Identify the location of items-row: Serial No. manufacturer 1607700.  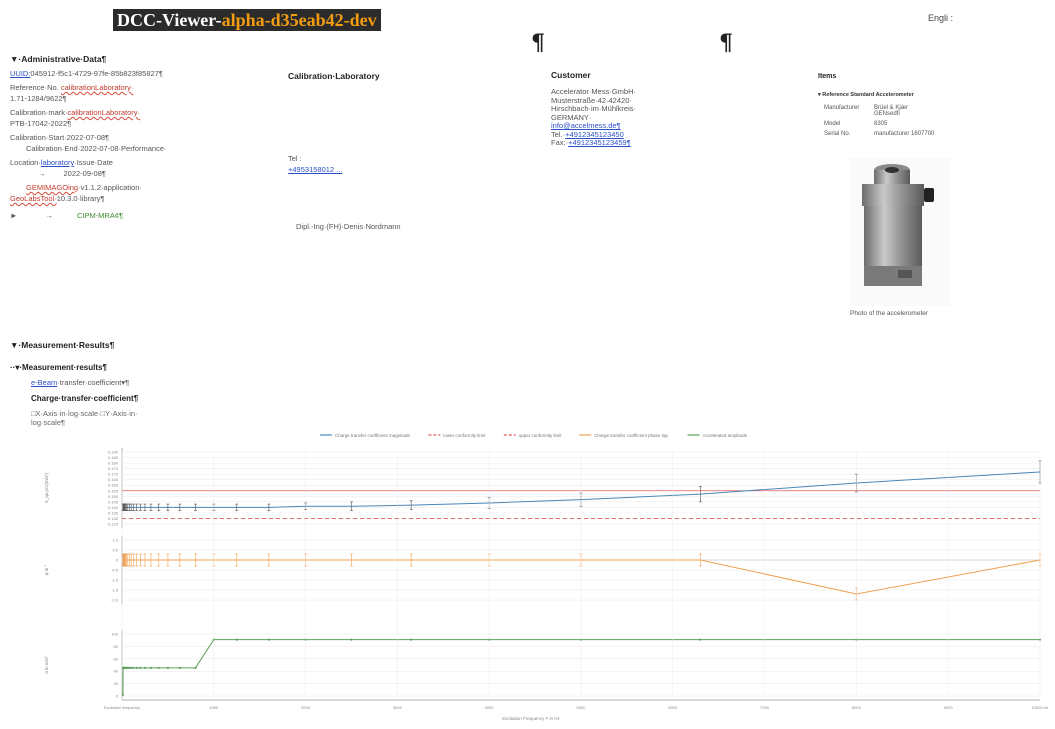
(881, 134).